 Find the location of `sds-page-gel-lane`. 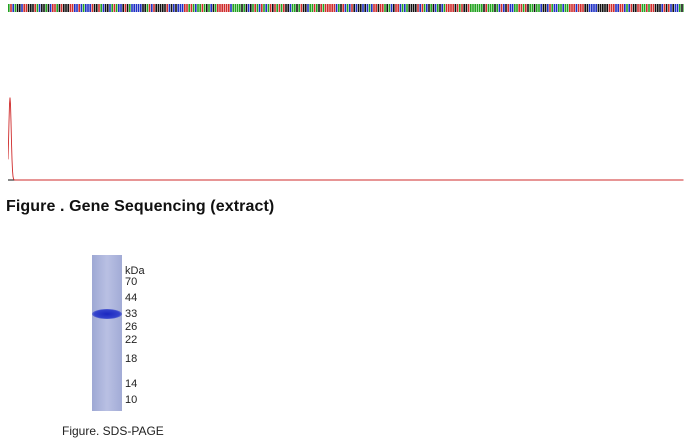

sds-page-gel-lane is located at coordinates (107, 333).